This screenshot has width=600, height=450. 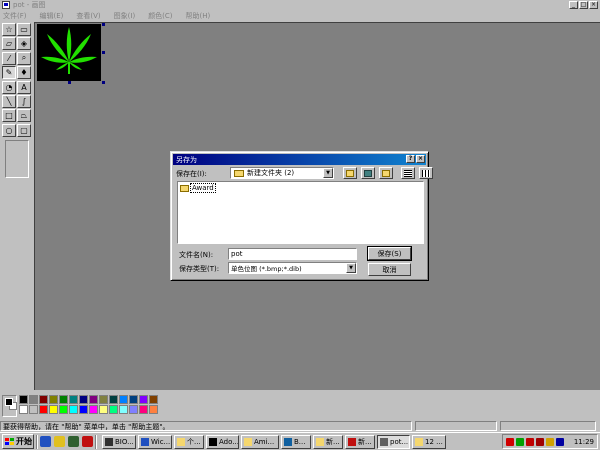 I want to click on dialog-close-button: ×, so click(x=420, y=159).